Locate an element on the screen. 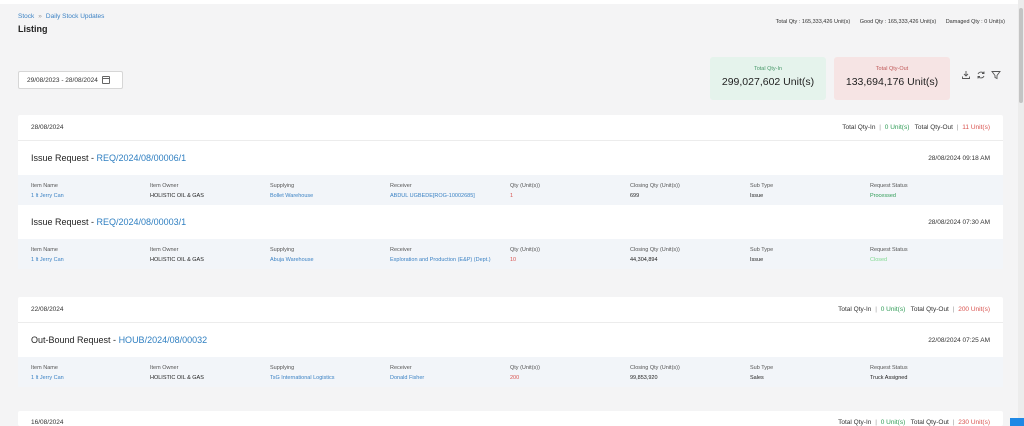 The width and height of the screenshot is (1024, 426). breadcrumb-current: Daily Stock Updates is located at coordinates (75, 16).